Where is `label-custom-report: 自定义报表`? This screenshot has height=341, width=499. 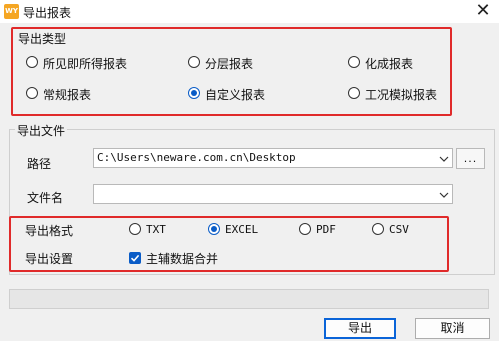 label-custom-report: 自定义报表 is located at coordinates (235, 95).